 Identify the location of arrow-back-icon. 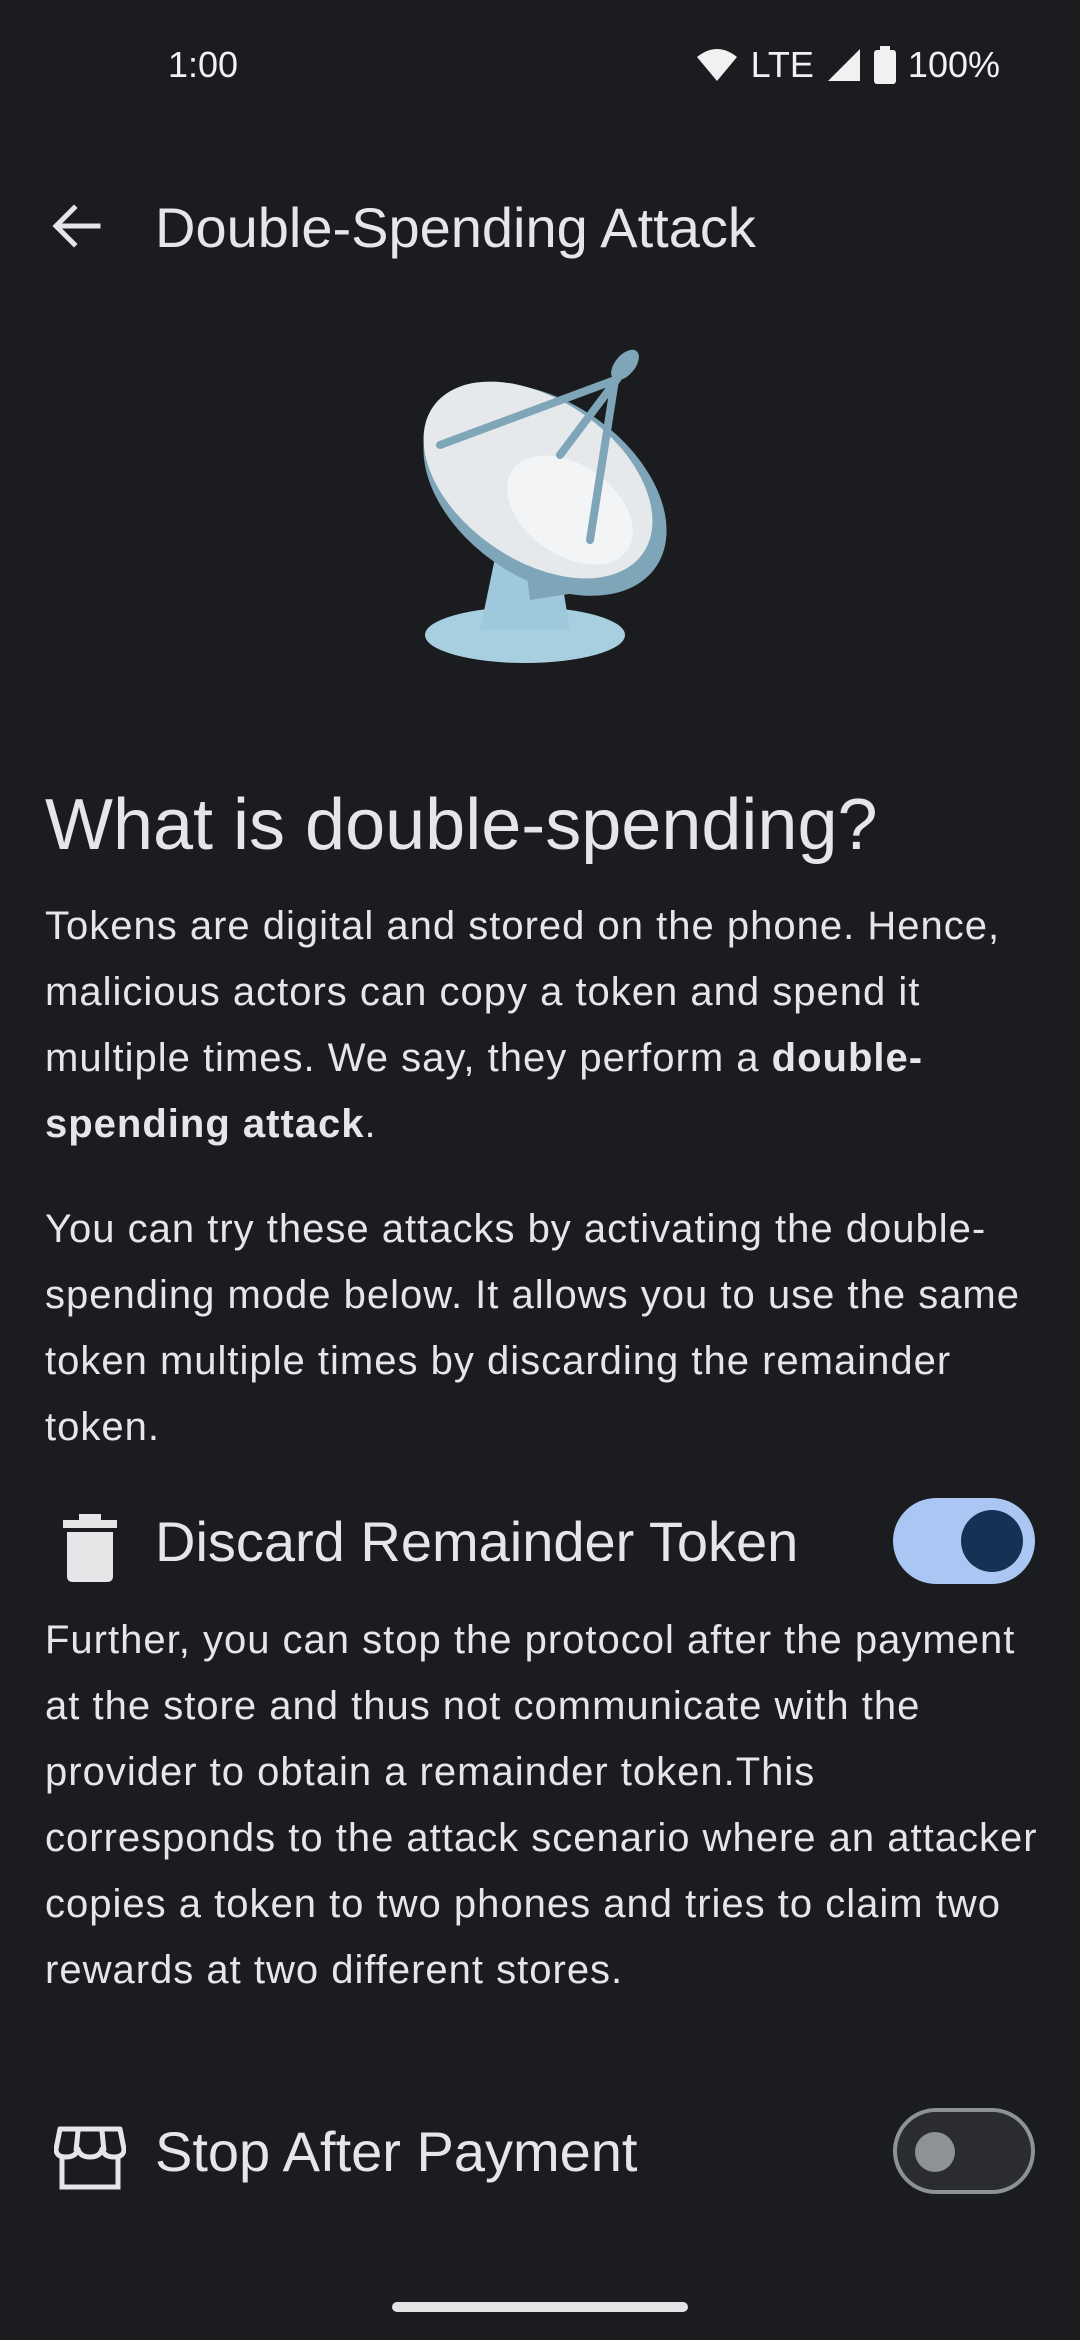
(76, 228).